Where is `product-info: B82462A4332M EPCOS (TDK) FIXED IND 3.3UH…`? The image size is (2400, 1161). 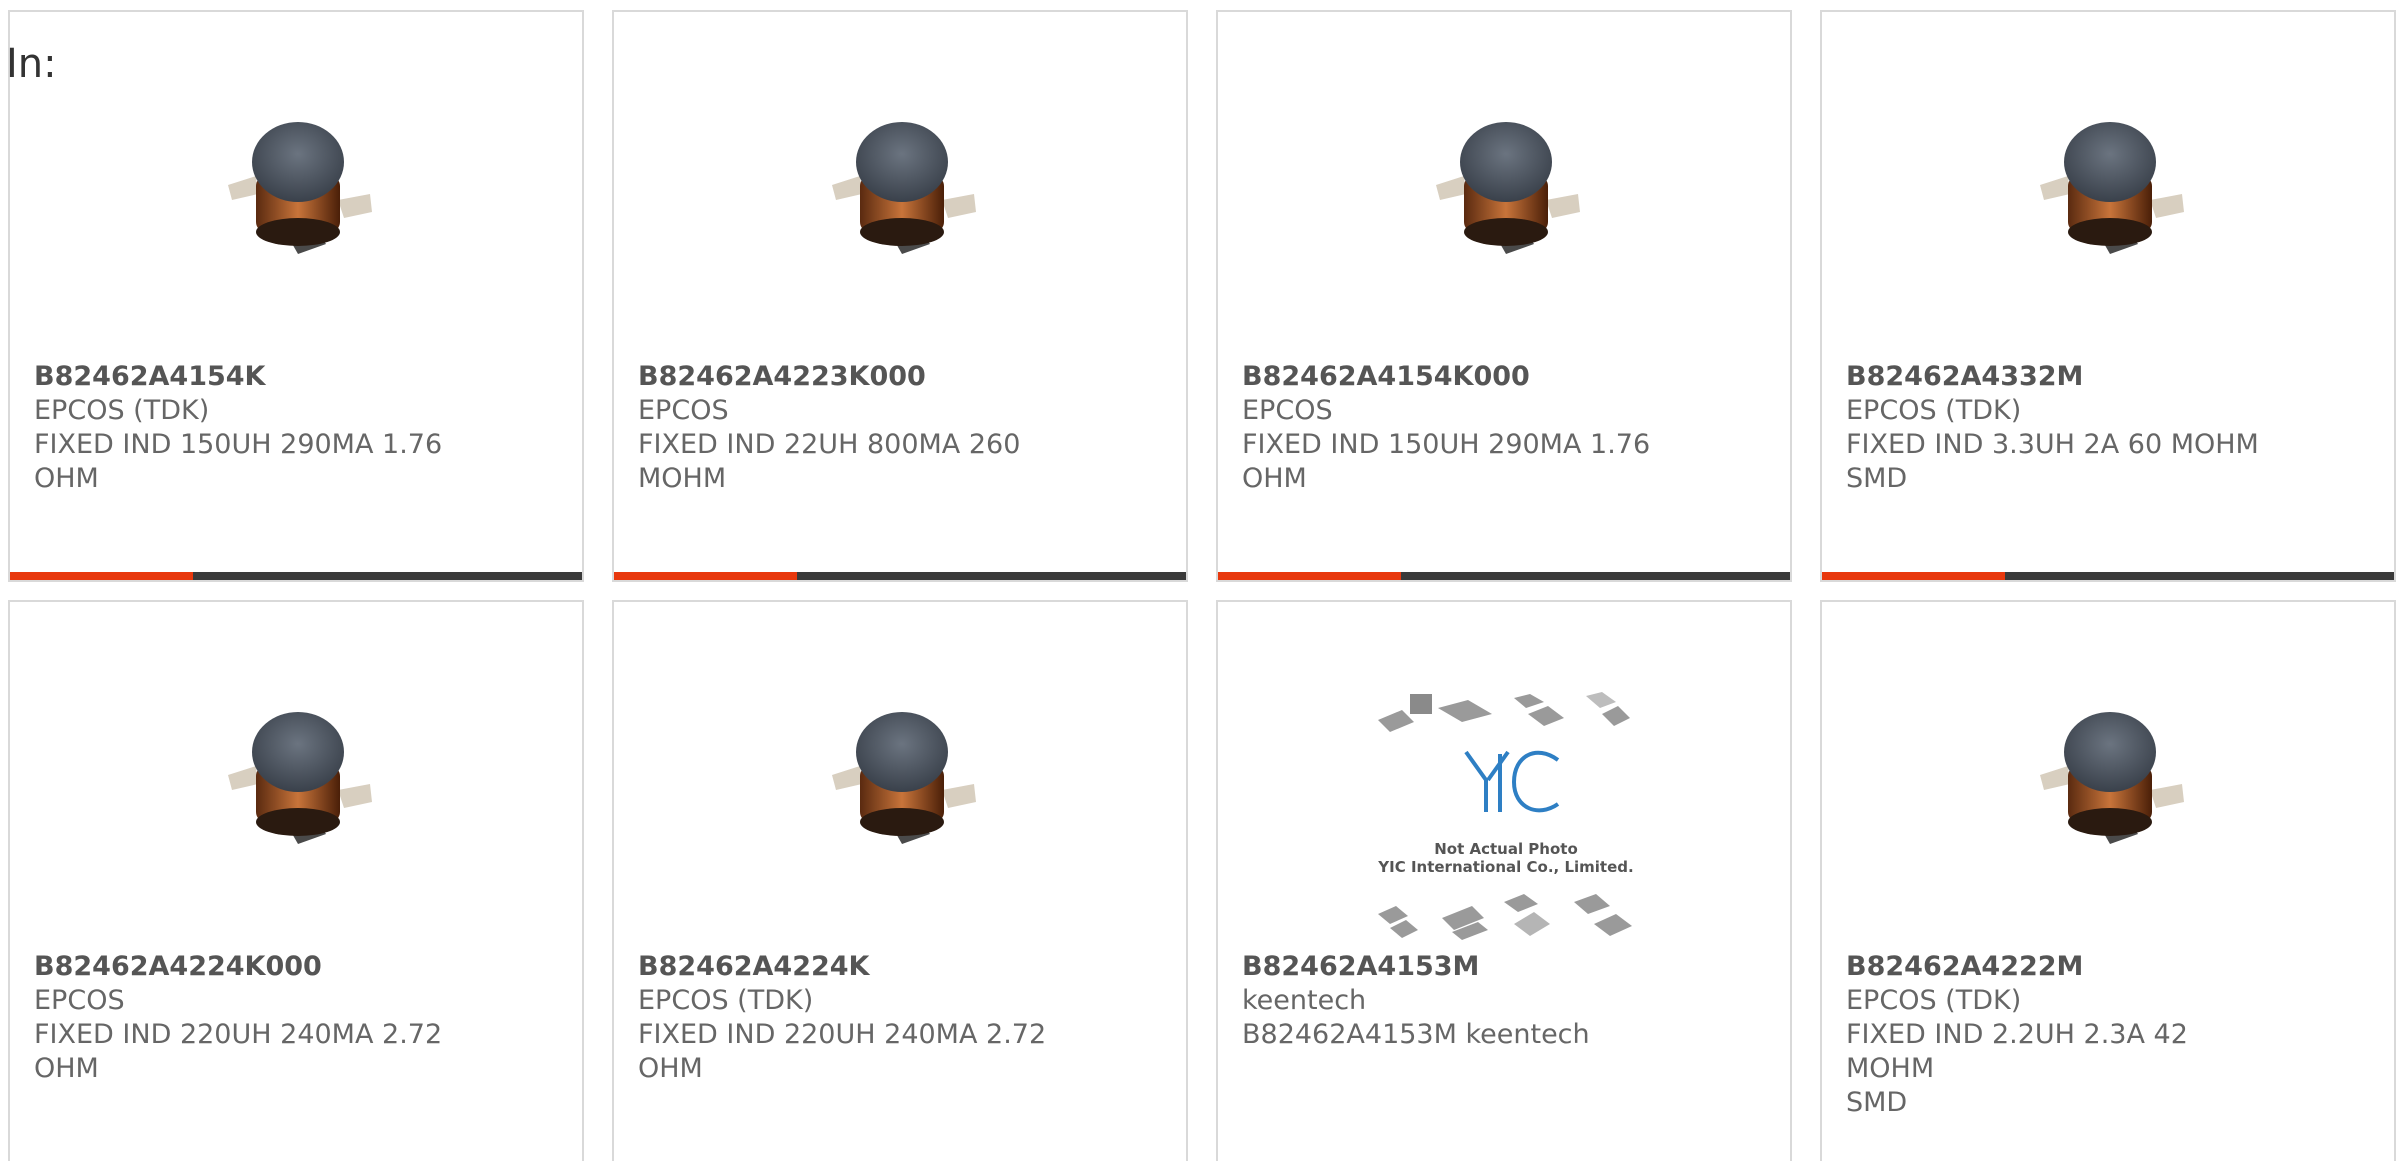 product-info: B82462A4332M EPCOS (TDK) FIXED IND 3.3UH… is located at coordinates (2056, 428).